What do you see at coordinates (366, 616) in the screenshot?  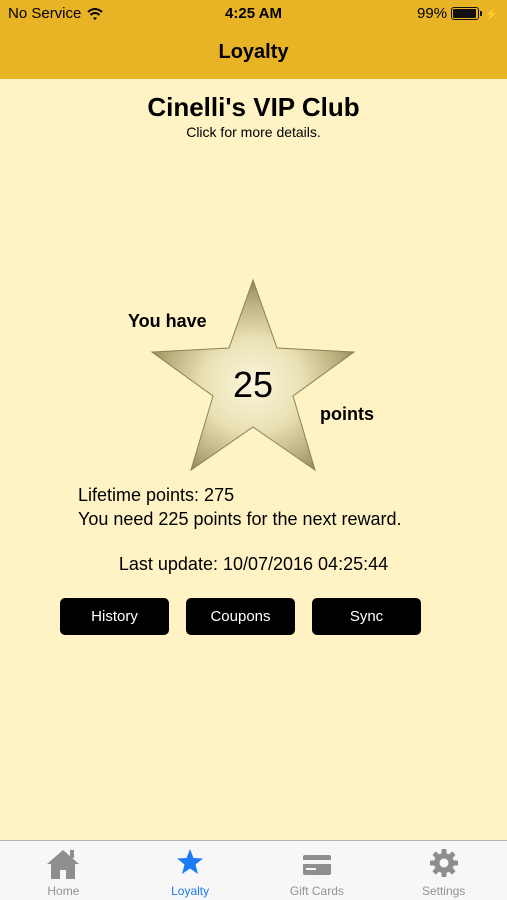 I see `sync-button: Sync` at bounding box center [366, 616].